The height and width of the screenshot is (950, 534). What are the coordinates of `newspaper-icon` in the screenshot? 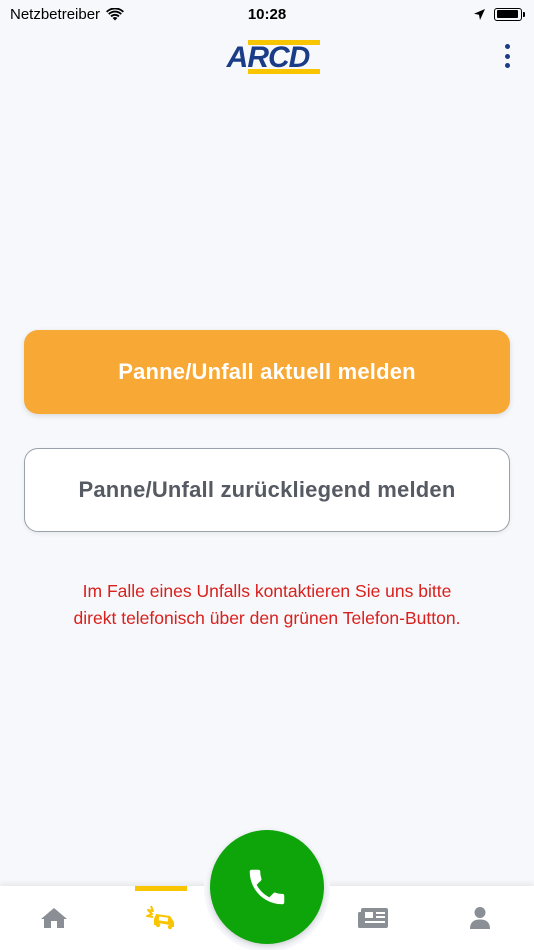 It's located at (373, 918).